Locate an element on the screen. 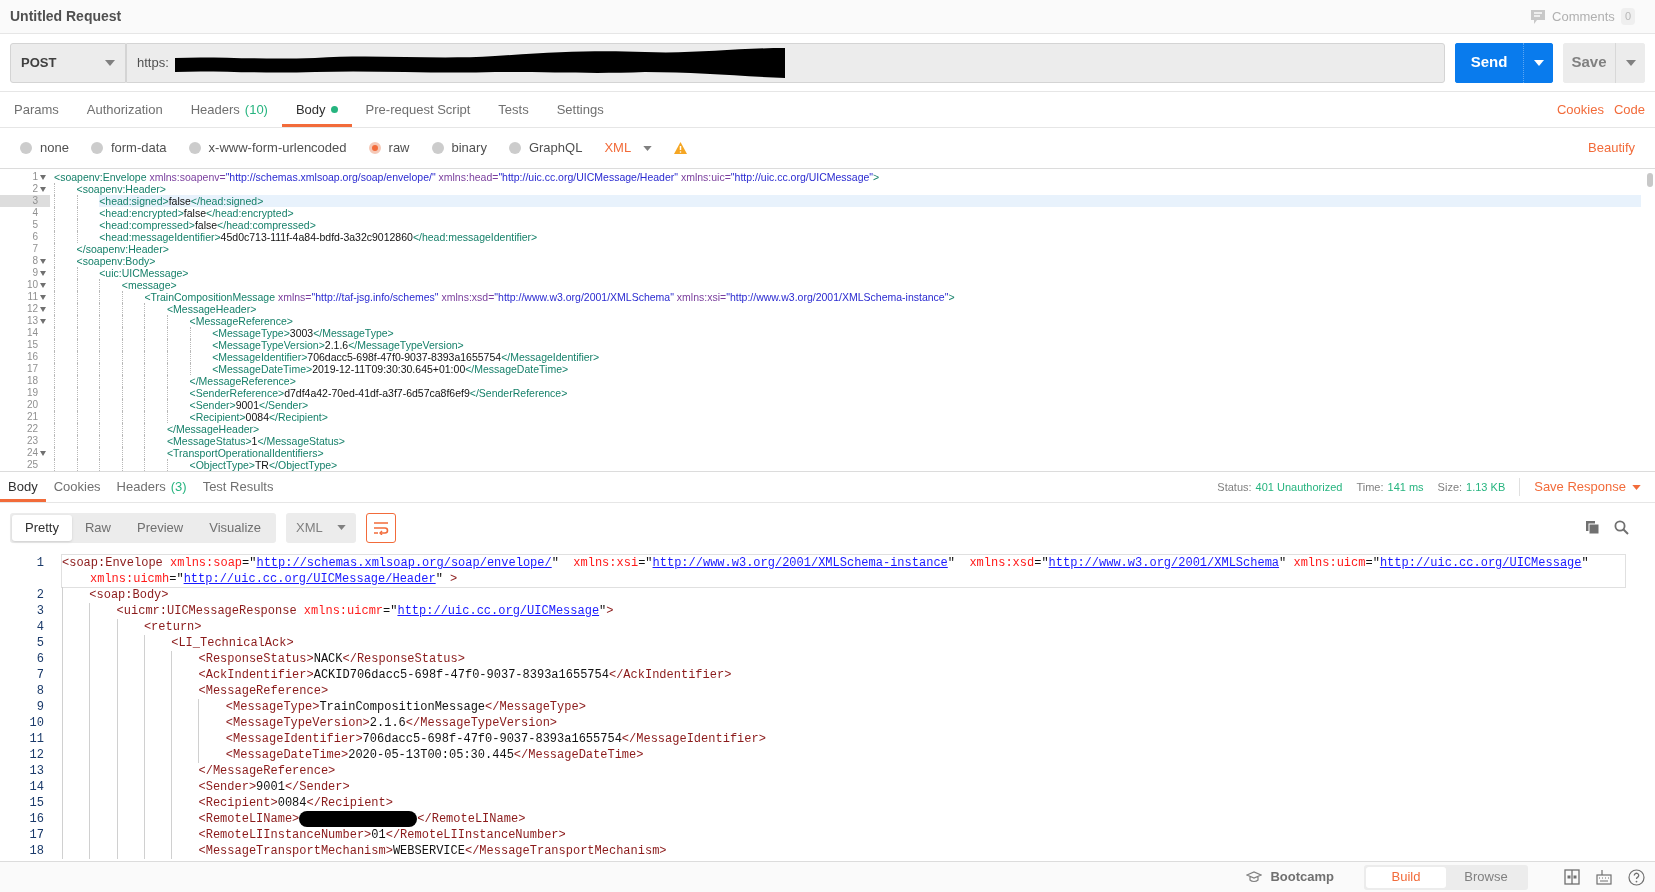  scrollbar is located at coordinates (1650, 180).